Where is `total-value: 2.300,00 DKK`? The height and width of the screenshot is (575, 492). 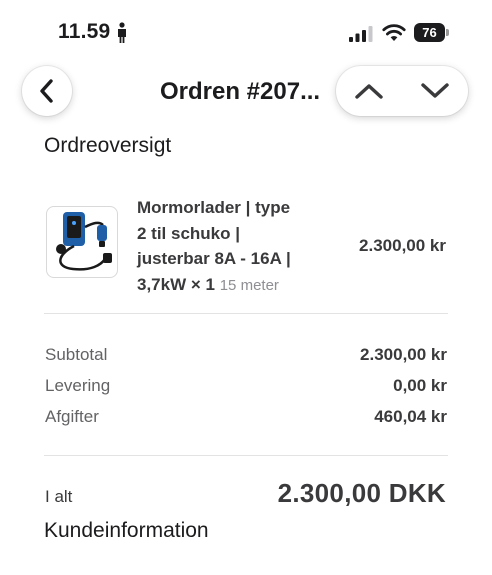
total-value: 2.300,00 DKK is located at coordinates (361, 493).